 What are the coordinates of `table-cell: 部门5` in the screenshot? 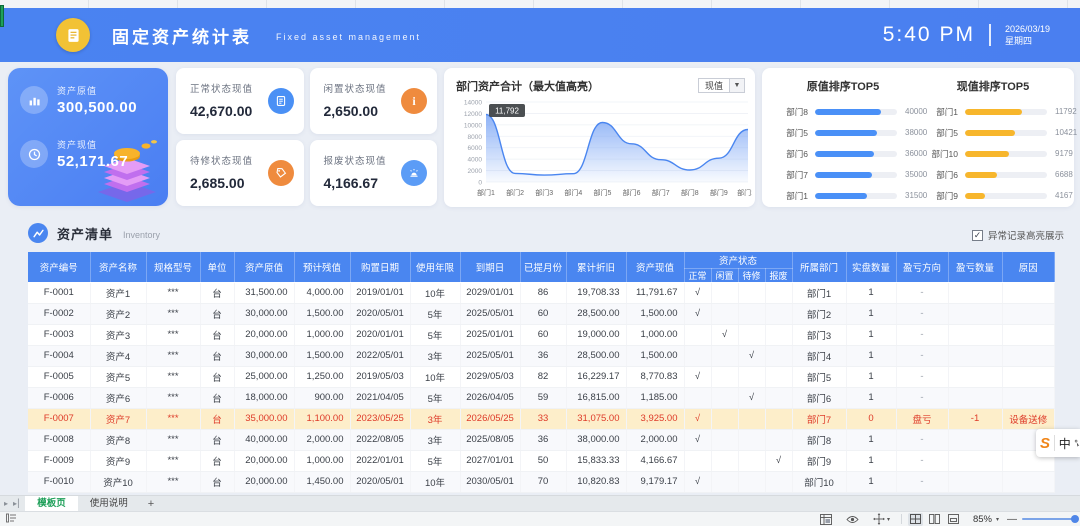 It's located at (819, 377).